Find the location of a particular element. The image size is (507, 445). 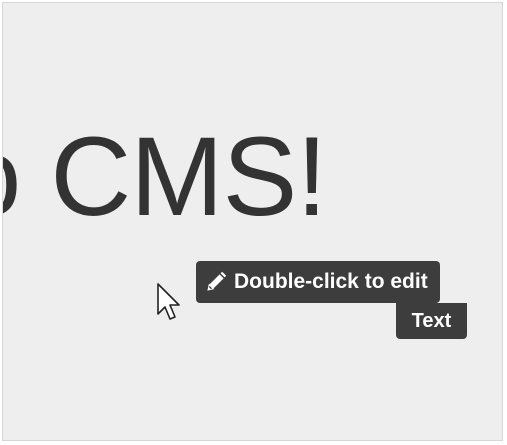

edit-tooltip: Double-click to edit is located at coordinates (318, 282).